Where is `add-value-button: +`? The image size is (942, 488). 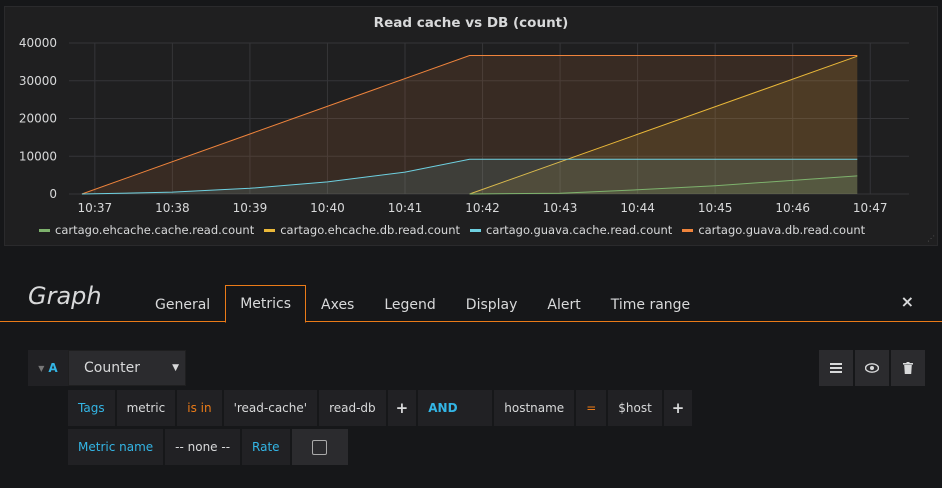 add-value-button: + is located at coordinates (402, 408).